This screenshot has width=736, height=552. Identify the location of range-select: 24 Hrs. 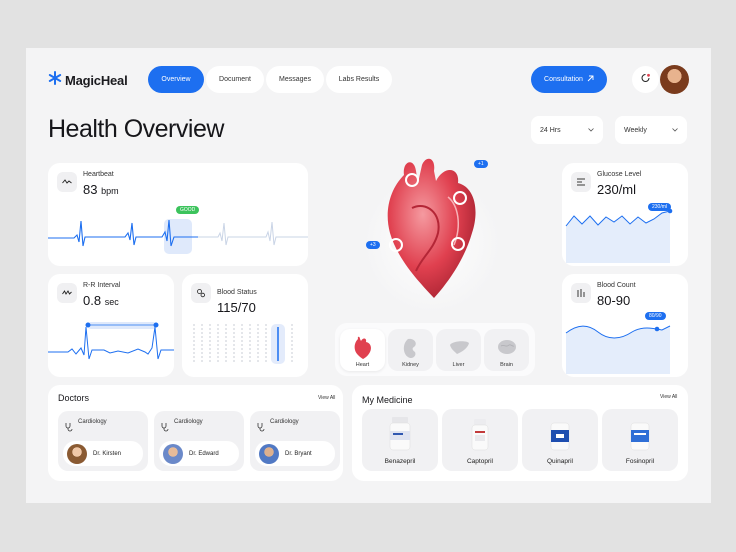
(567, 130).